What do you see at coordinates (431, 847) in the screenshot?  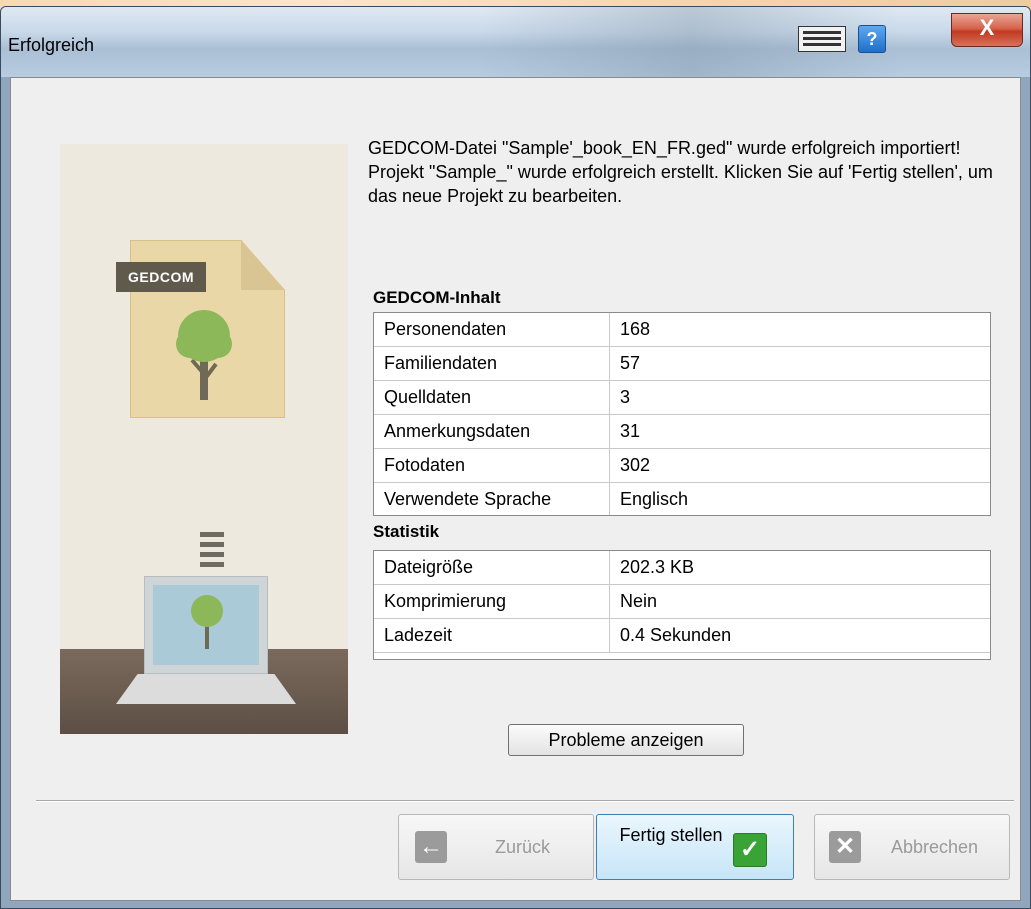 I see `arrow-left-icon: ←` at bounding box center [431, 847].